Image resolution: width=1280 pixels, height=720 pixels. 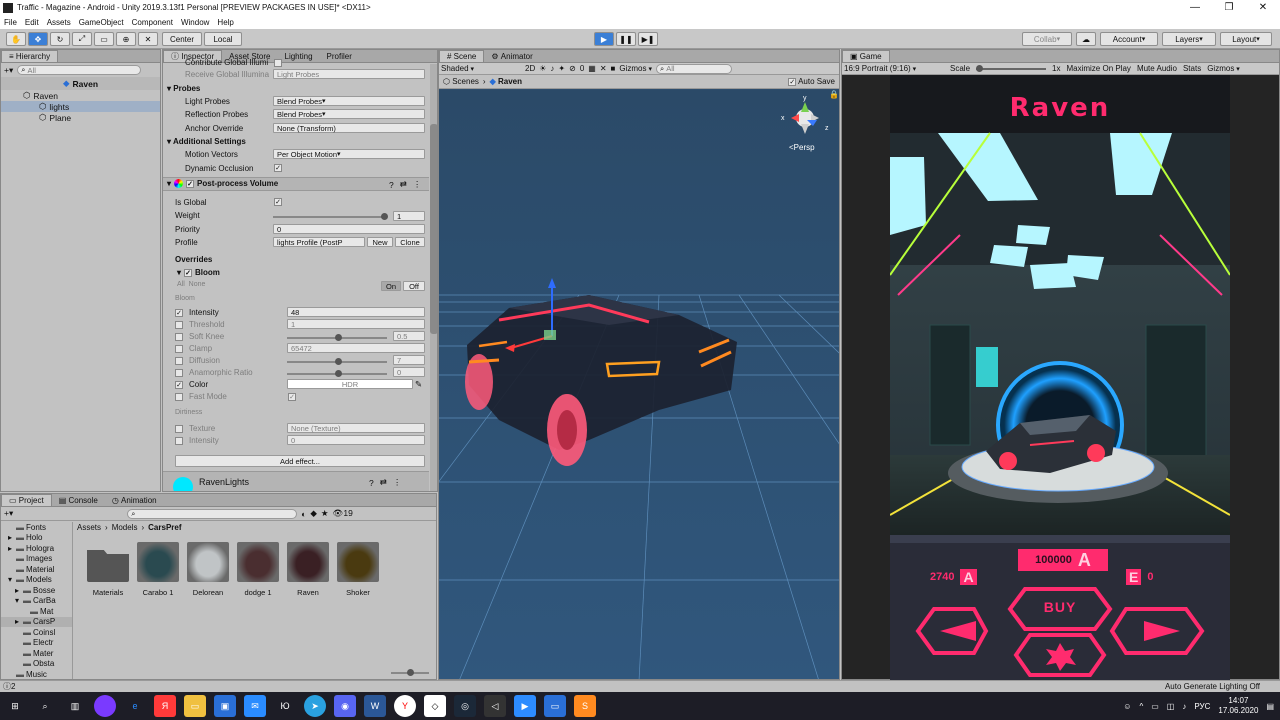 I want to click on bloom-color-field: HDR, so click(x=350, y=384).